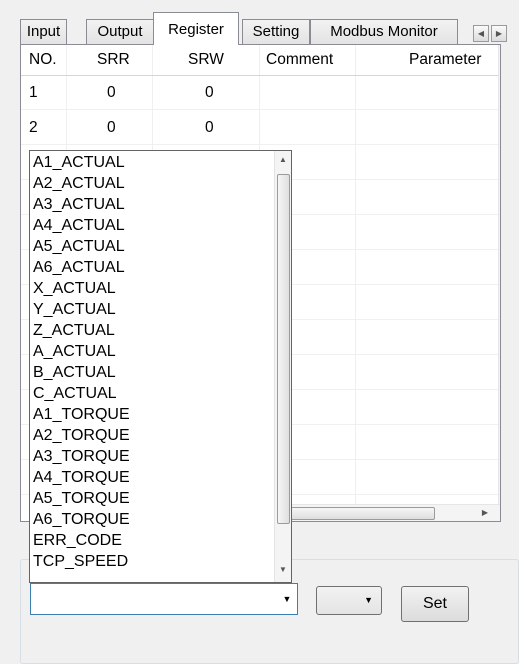 The image size is (519, 664). I want to click on grid-horizontal-scroll-thumb, so click(360, 513).